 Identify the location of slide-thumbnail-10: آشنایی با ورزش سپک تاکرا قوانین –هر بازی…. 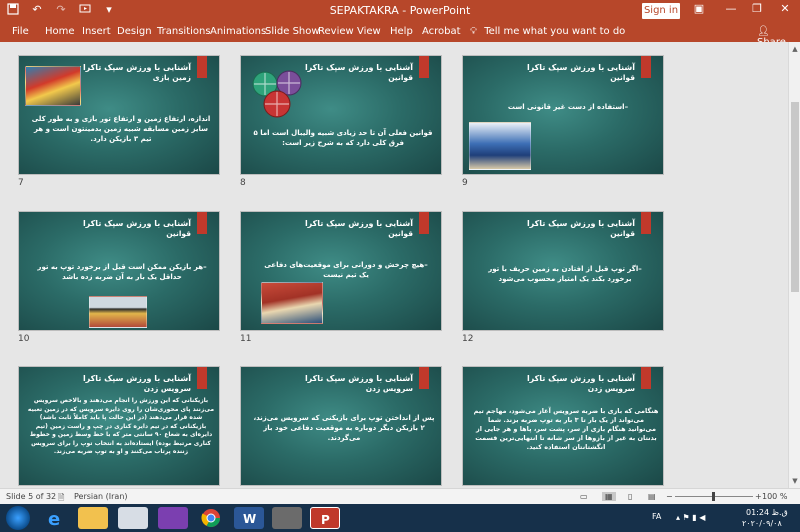
(119, 271).